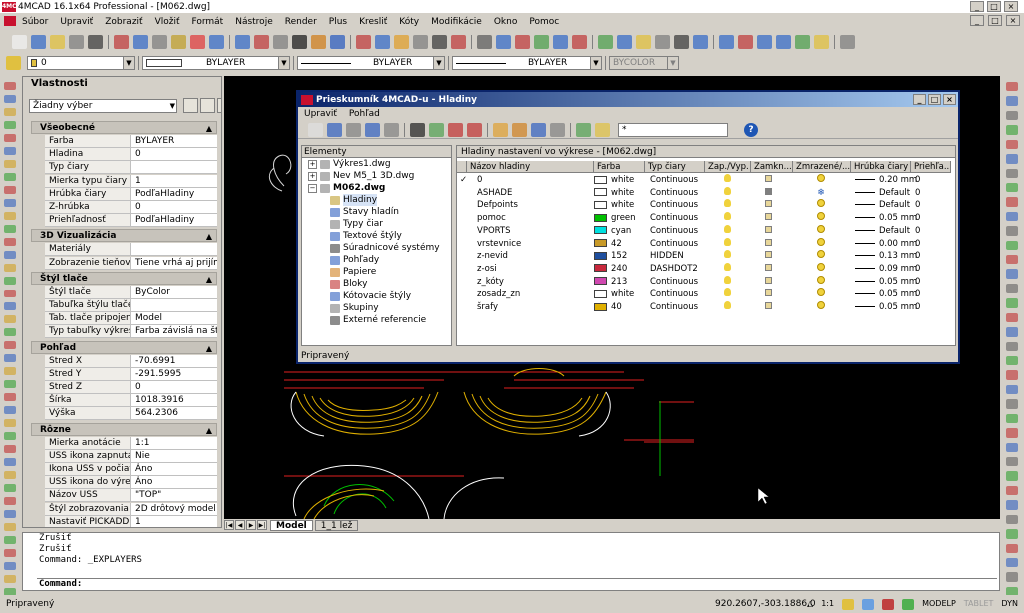  What do you see at coordinates (376, 176) in the screenshot?
I see `tree-node: + Nev M5_1 3D.dwg` at bounding box center [376, 176].